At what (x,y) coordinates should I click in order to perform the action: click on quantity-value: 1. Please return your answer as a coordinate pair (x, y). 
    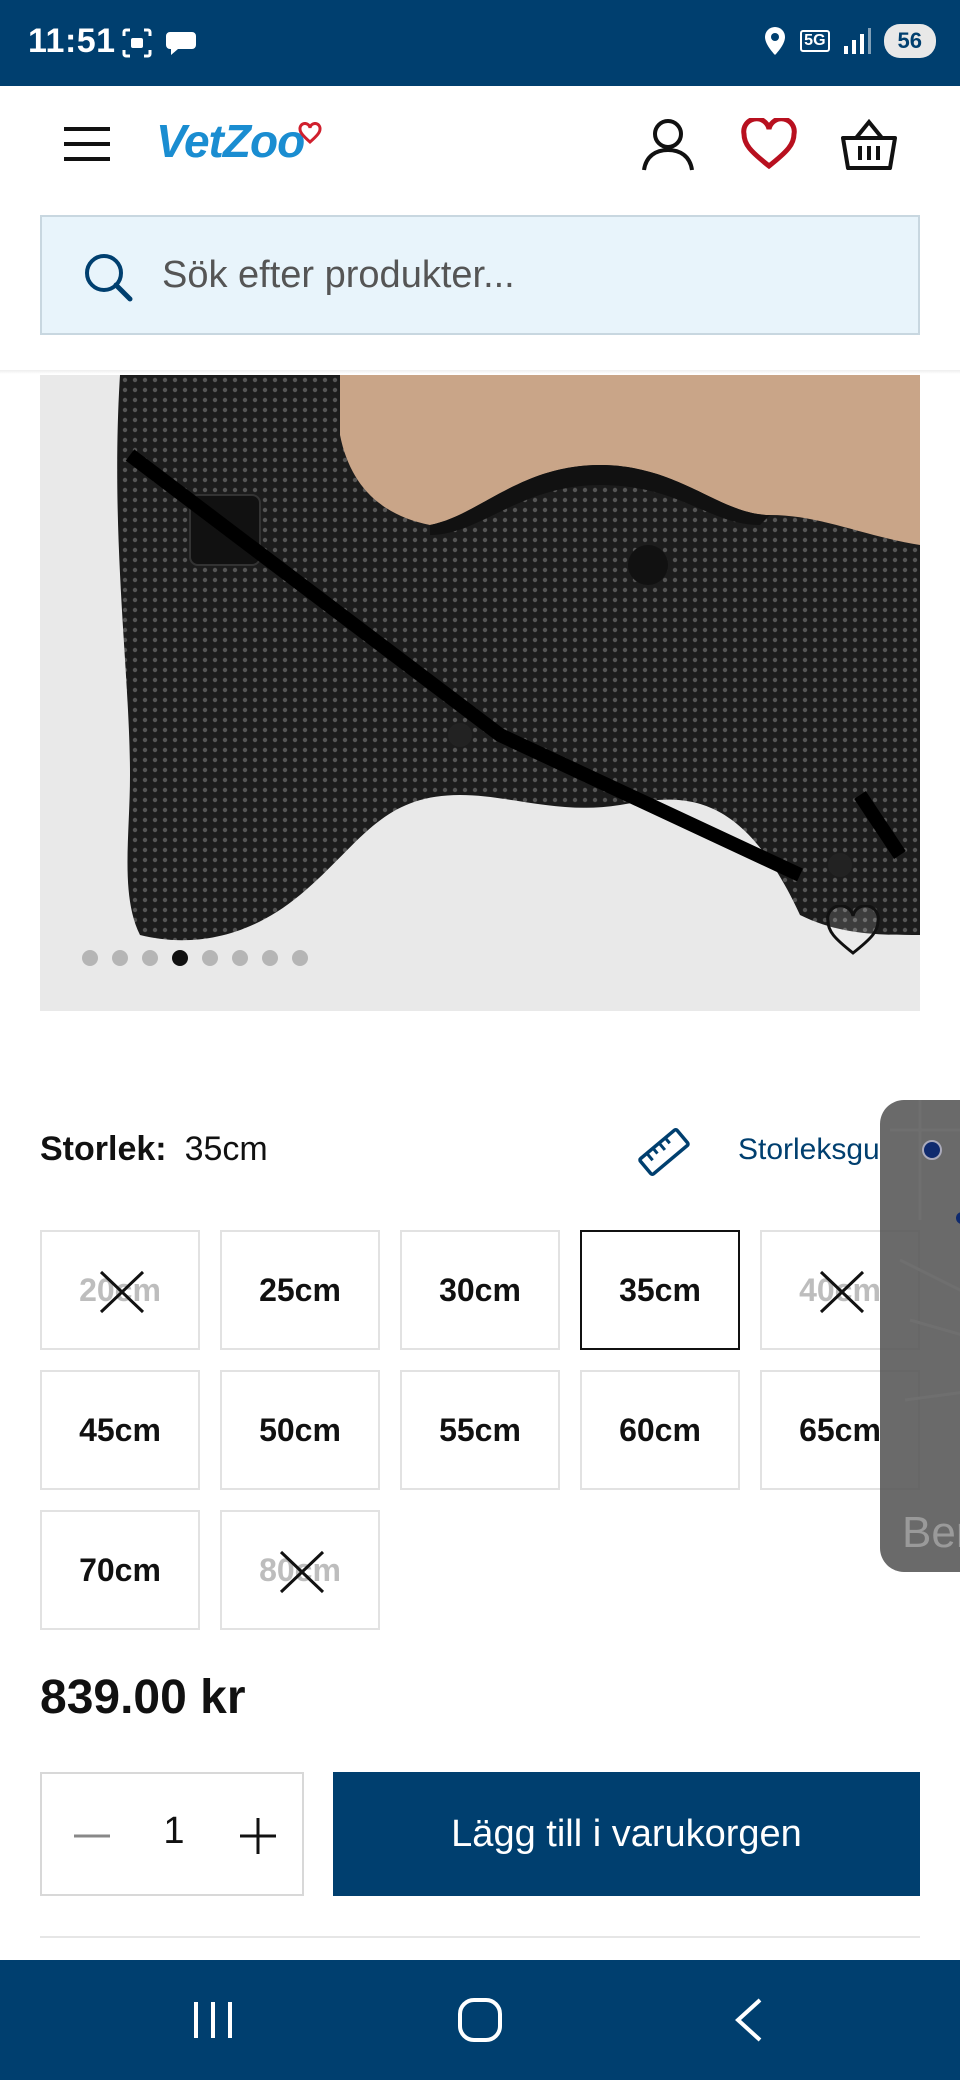
    Looking at the image, I should click on (174, 1831).